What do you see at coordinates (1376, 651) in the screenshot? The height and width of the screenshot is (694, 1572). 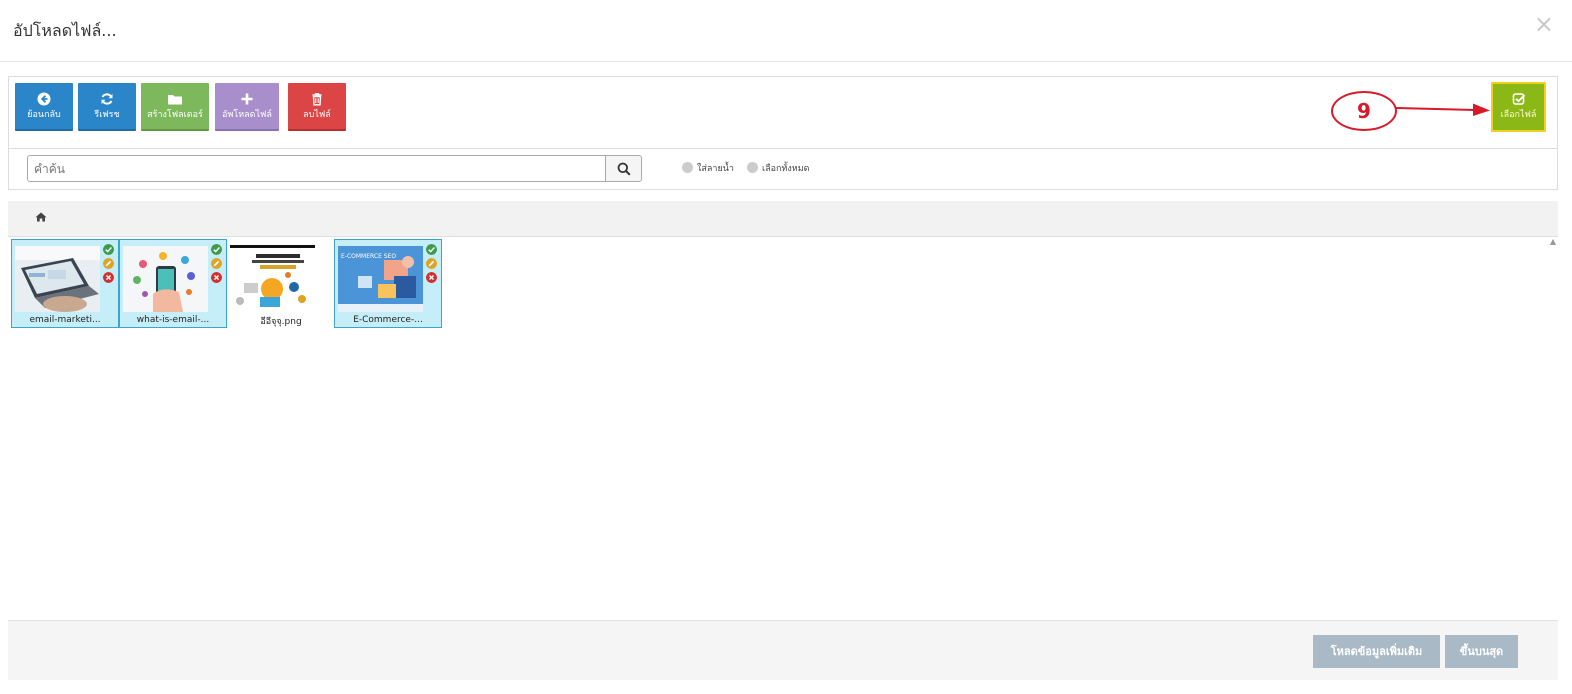 I see `load-more-button: โหลดข้อมูลเพิ่มเติม` at bounding box center [1376, 651].